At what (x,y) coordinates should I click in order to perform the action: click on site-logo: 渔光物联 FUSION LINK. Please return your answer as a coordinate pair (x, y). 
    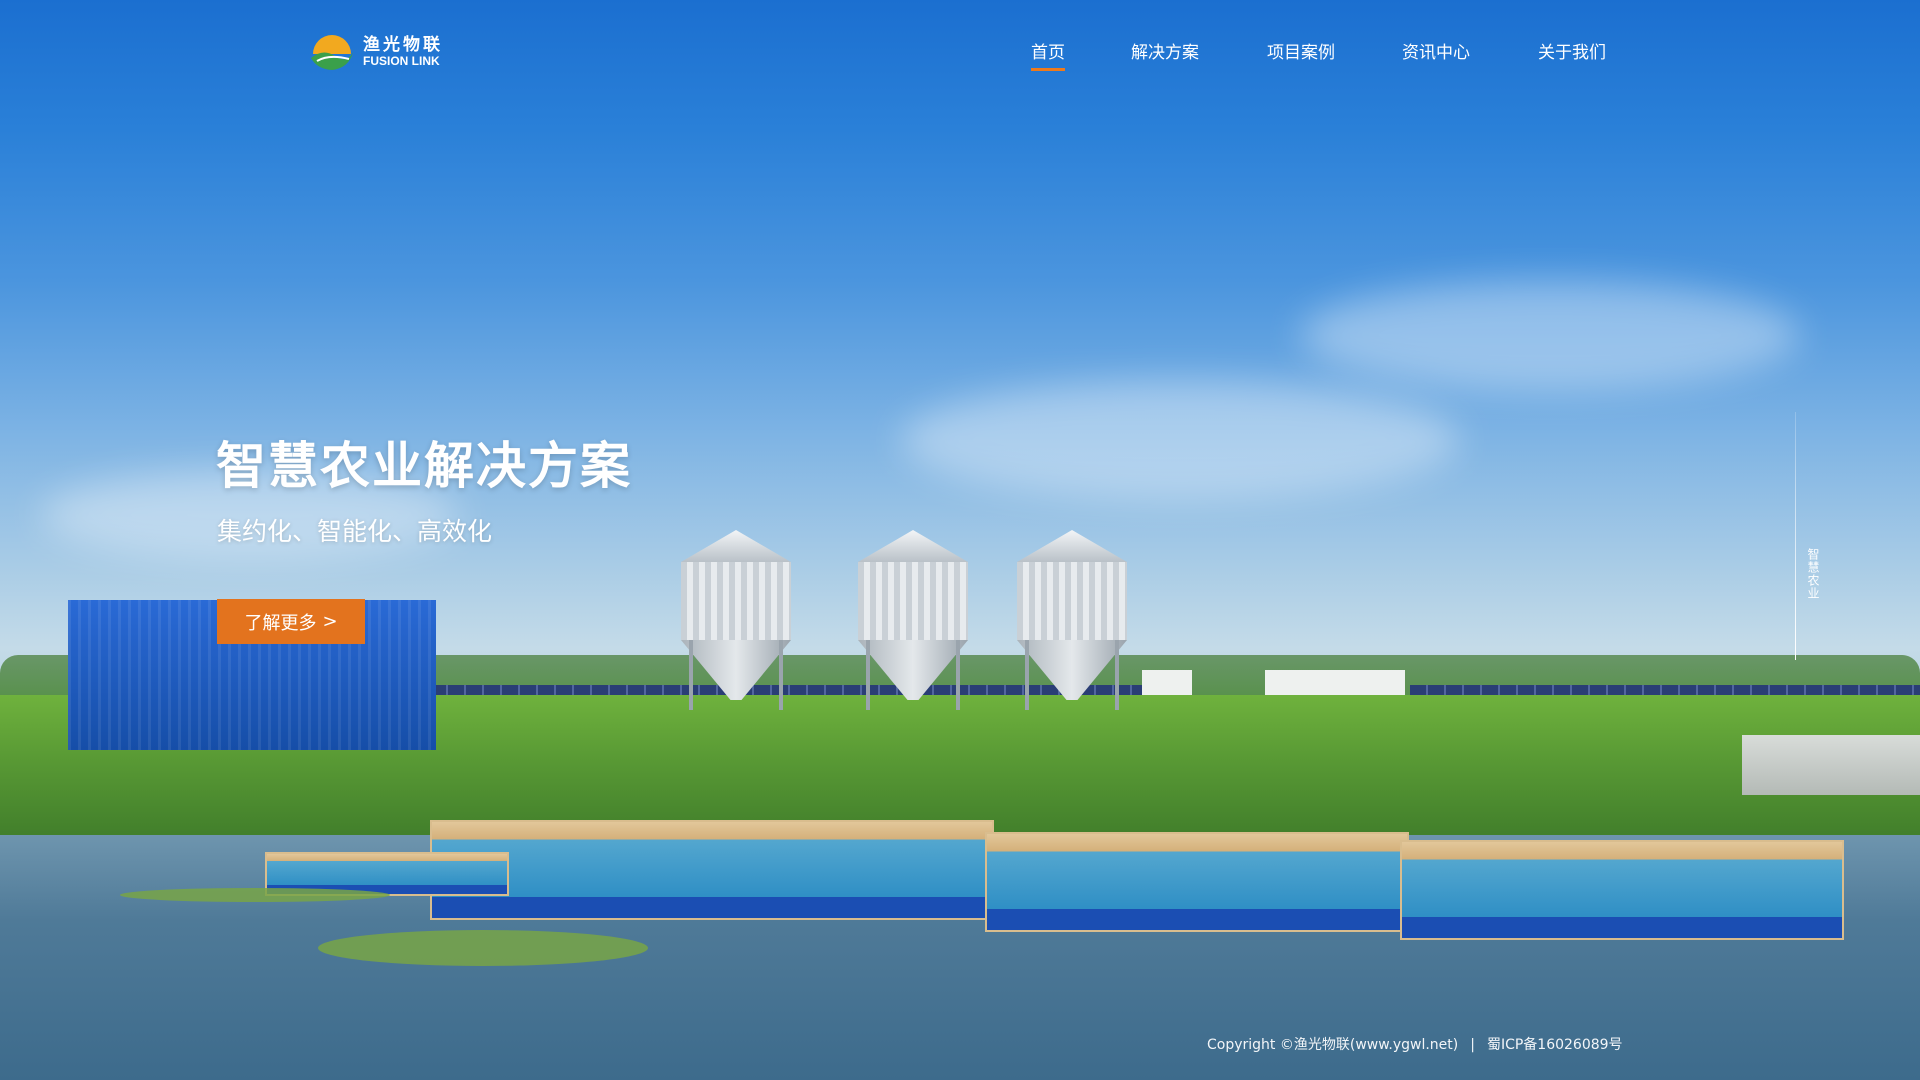
    Looking at the image, I should click on (381, 50).